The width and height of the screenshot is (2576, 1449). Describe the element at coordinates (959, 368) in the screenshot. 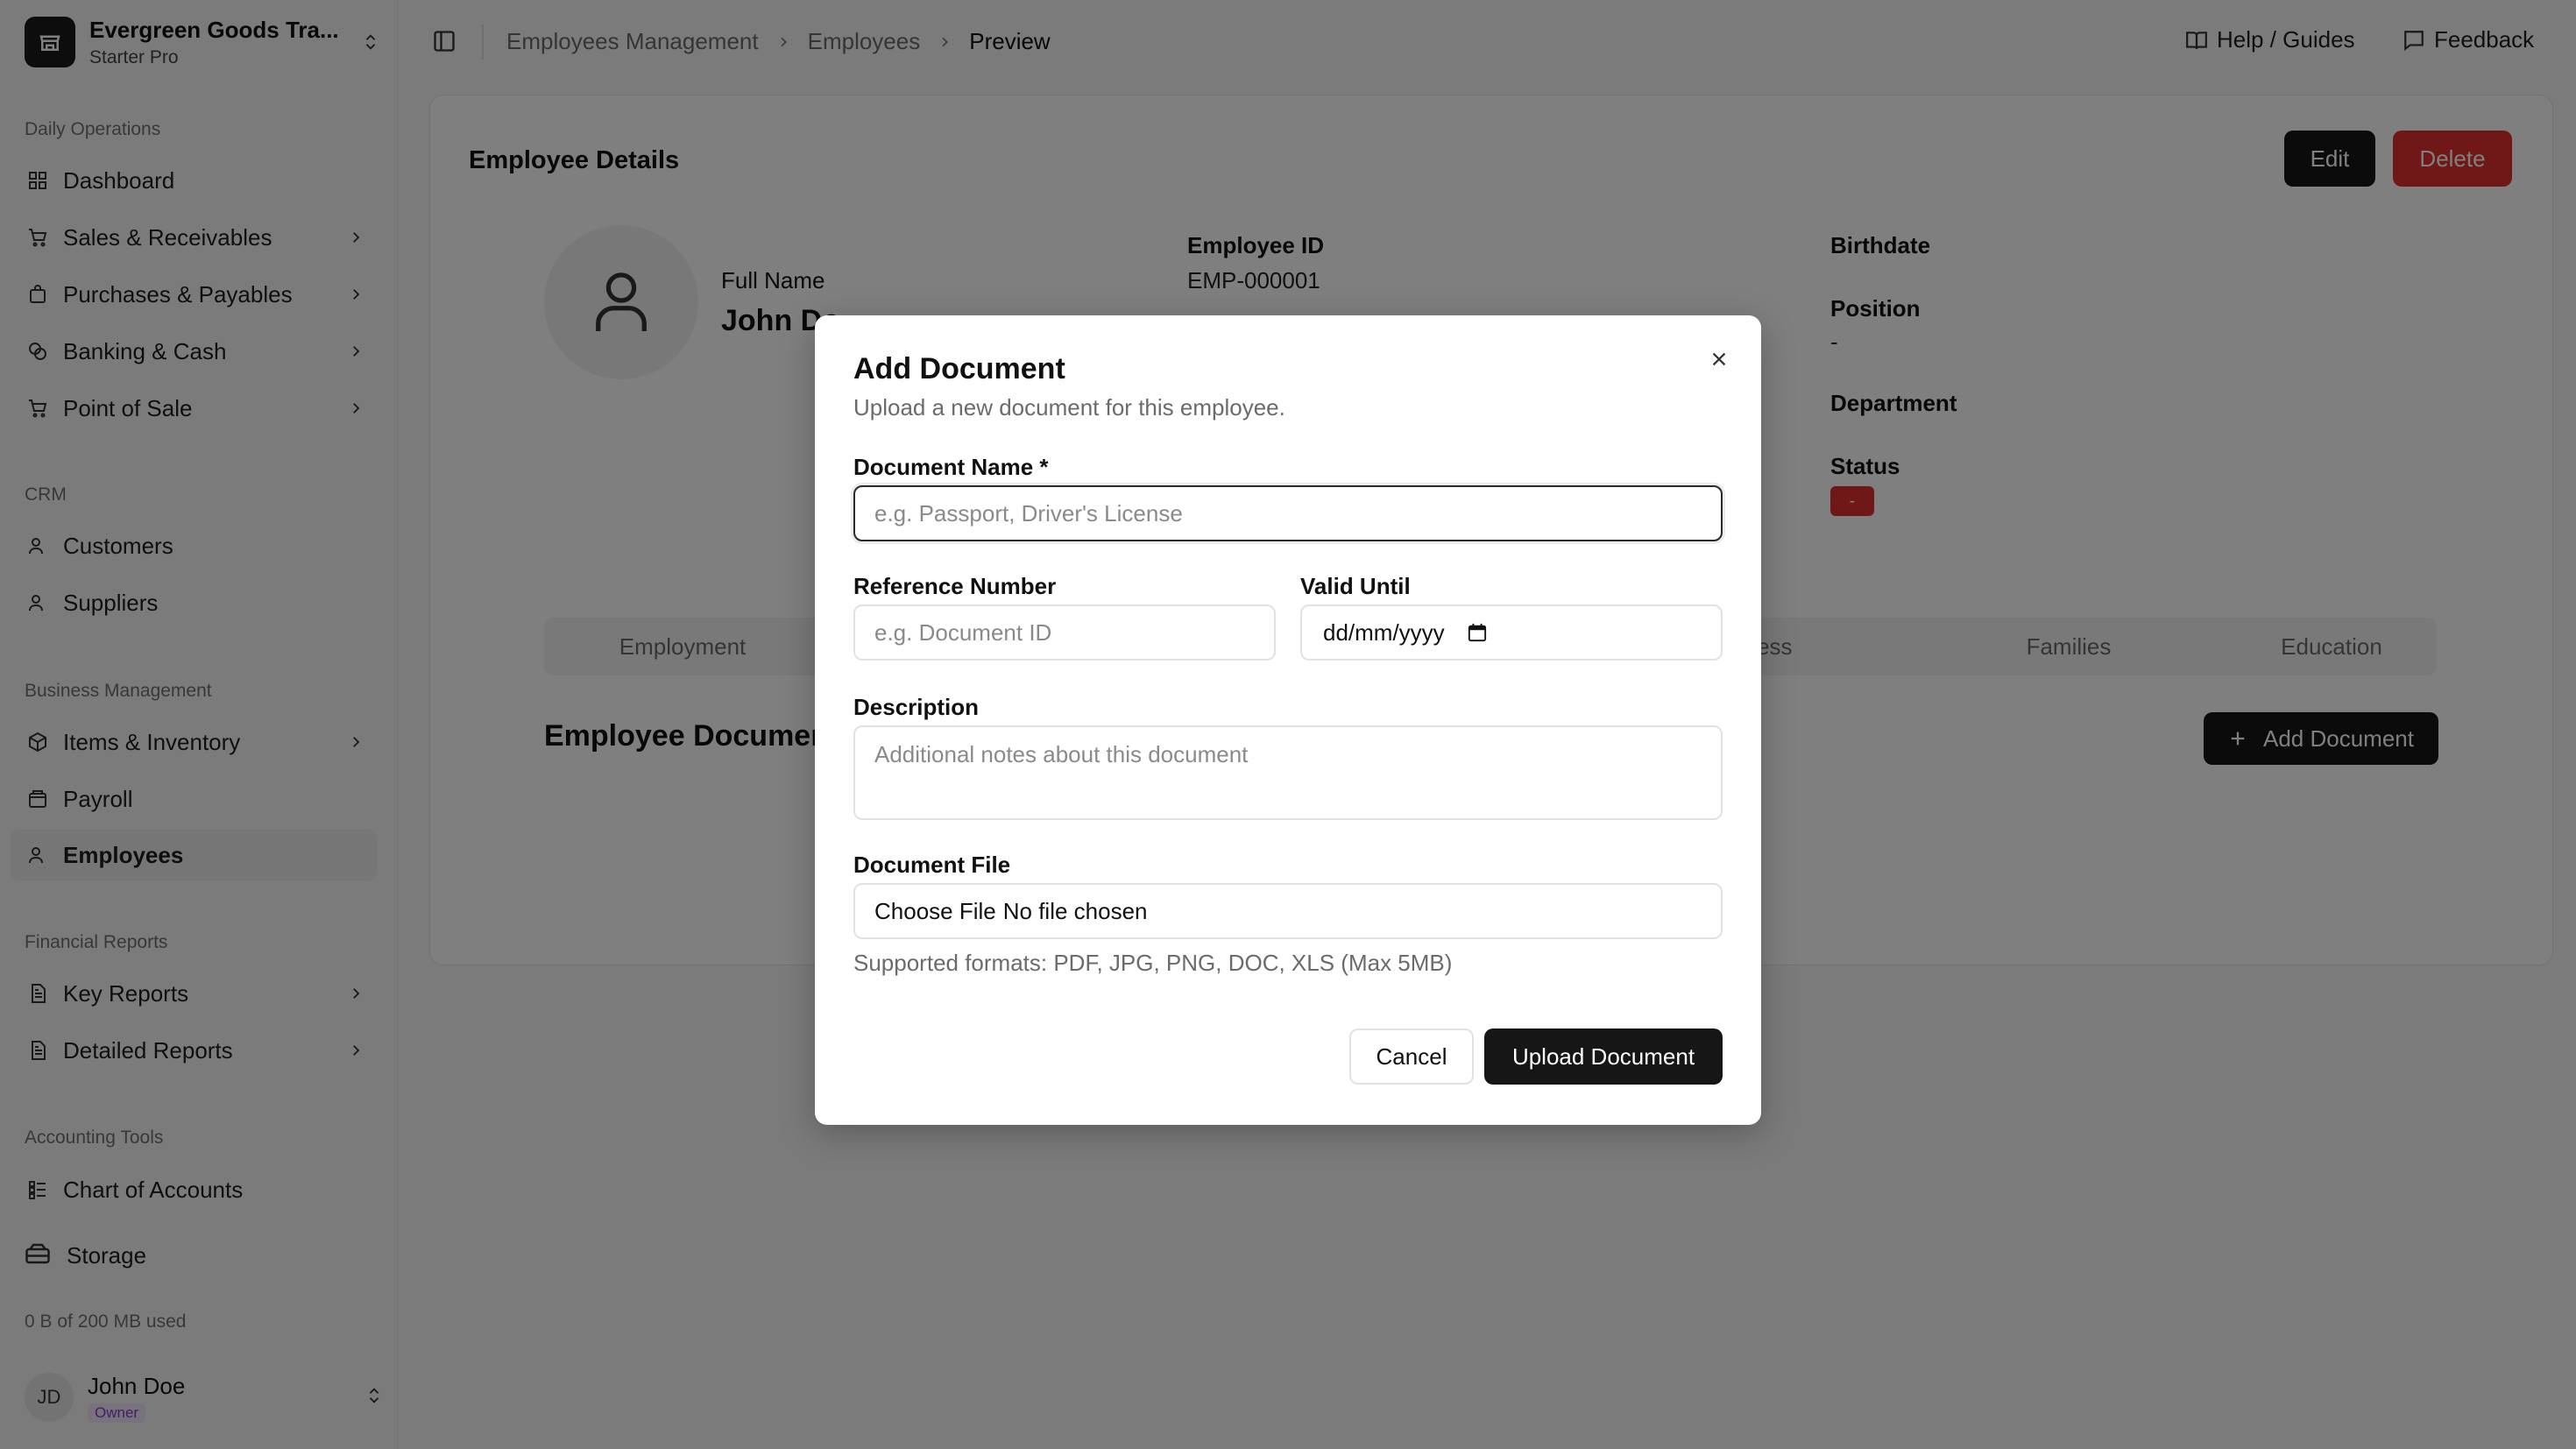

I see `dialog-title: Add Document` at that location.